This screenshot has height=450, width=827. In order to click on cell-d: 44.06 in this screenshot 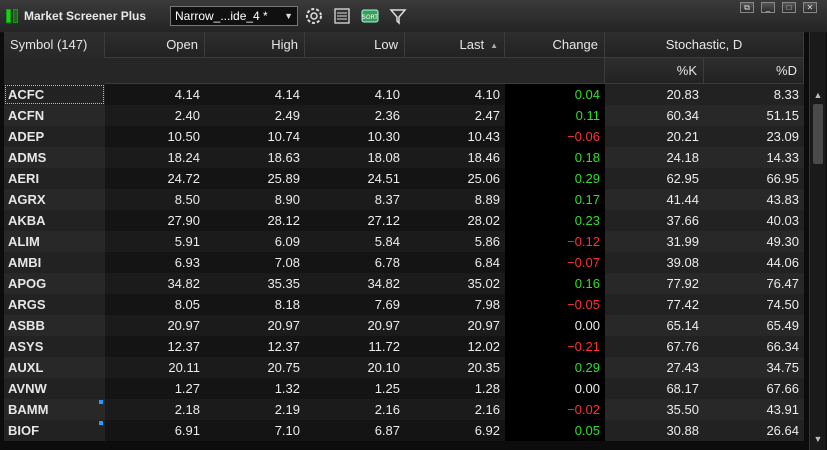, I will do `click(754, 262)`.